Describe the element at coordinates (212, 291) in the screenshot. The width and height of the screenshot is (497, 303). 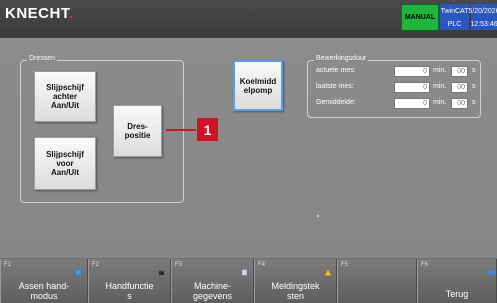
I see `f3-label: Machine- gegevens` at that location.